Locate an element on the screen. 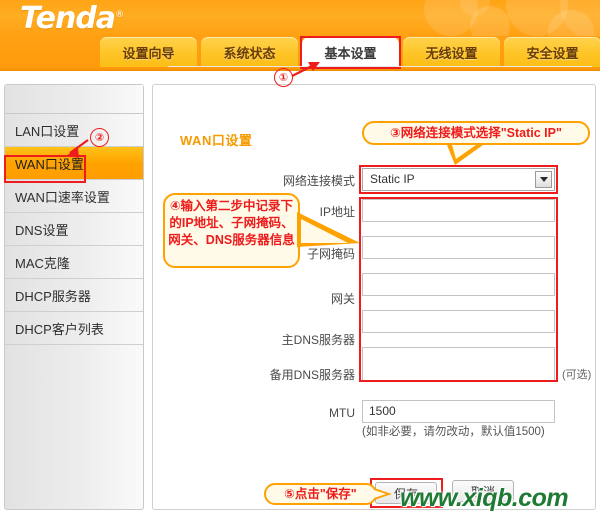 This screenshot has width=600, height=514. label-mtu: MTU is located at coordinates (342, 413).